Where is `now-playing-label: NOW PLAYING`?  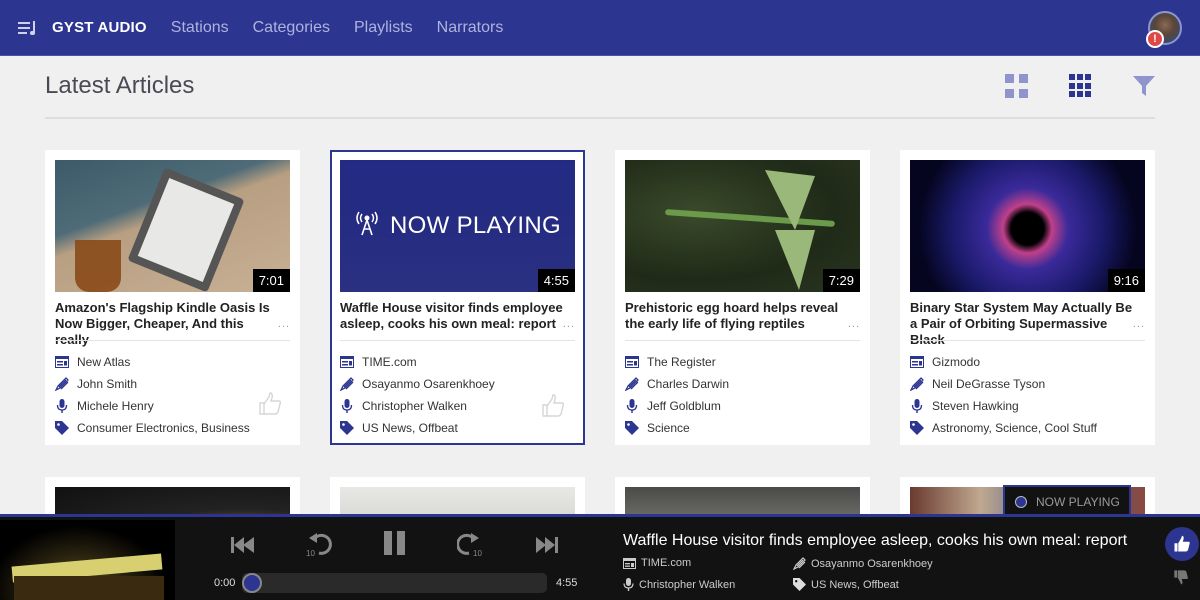
now-playing-label: NOW PLAYING is located at coordinates (475, 225).